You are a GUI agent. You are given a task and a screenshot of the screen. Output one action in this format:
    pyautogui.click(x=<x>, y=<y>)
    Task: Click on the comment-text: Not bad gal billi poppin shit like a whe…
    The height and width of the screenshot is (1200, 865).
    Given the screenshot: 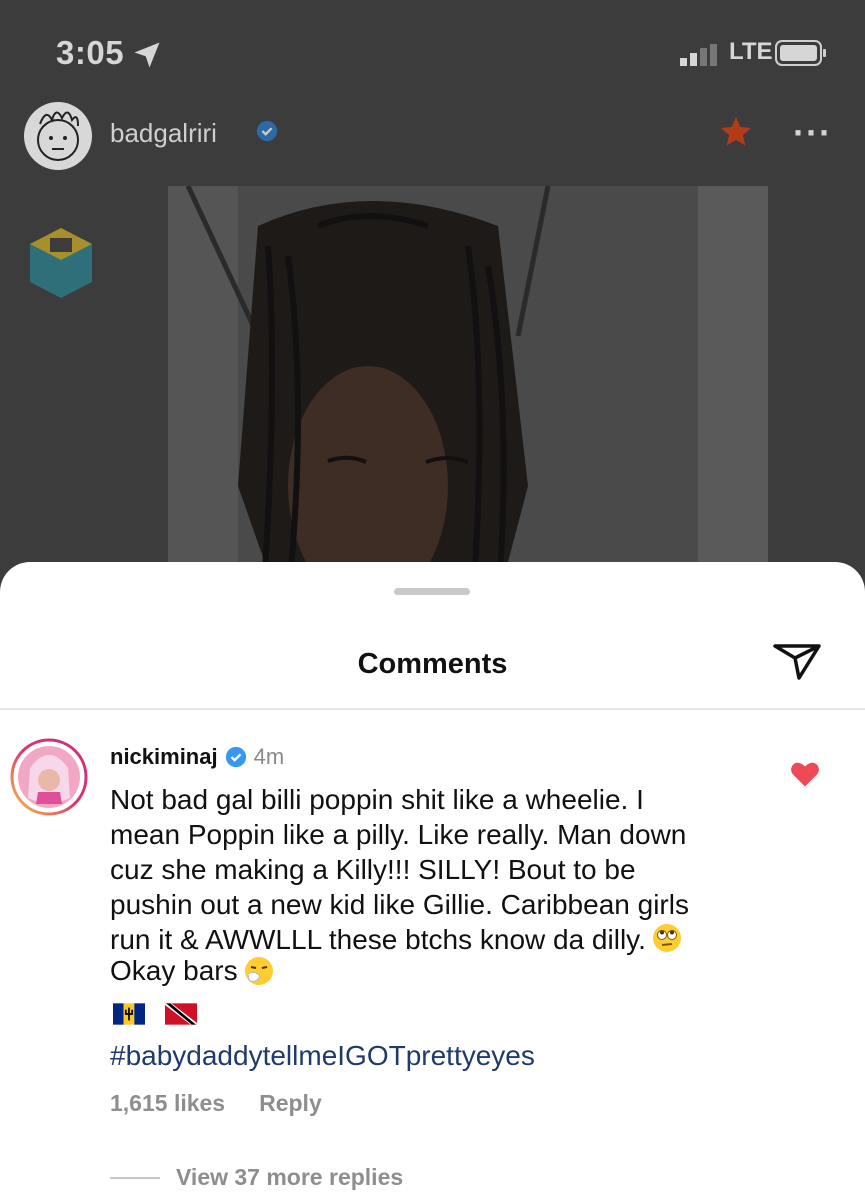 What is the action you would take?
    pyautogui.click(x=450, y=869)
    